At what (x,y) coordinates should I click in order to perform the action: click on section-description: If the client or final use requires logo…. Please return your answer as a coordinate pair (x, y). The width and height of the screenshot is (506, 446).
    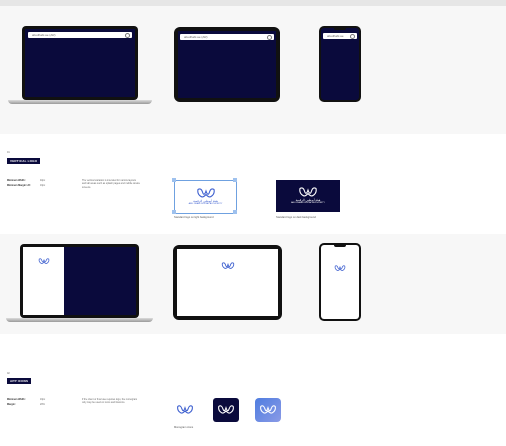
    Looking at the image, I should click on (110, 401).